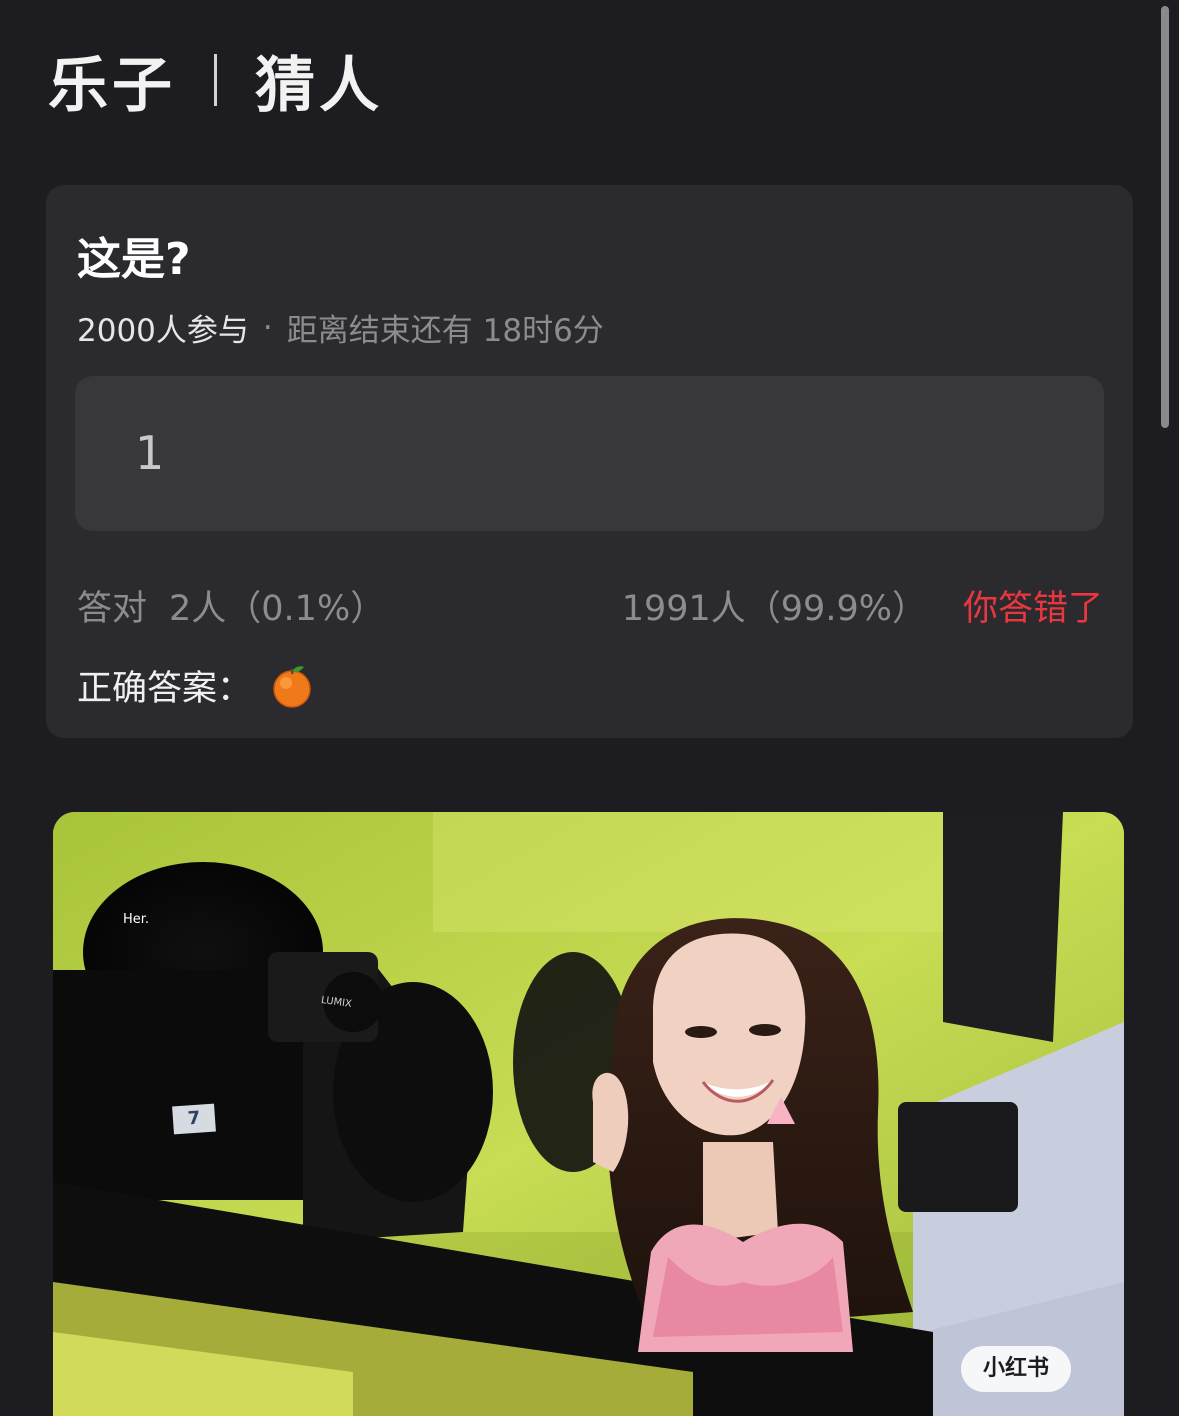 Image resolution: width=1179 pixels, height=1416 pixels. Describe the element at coordinates (136, 919) in the screenshot. I see `stage-sign-text: Her.` at that location.